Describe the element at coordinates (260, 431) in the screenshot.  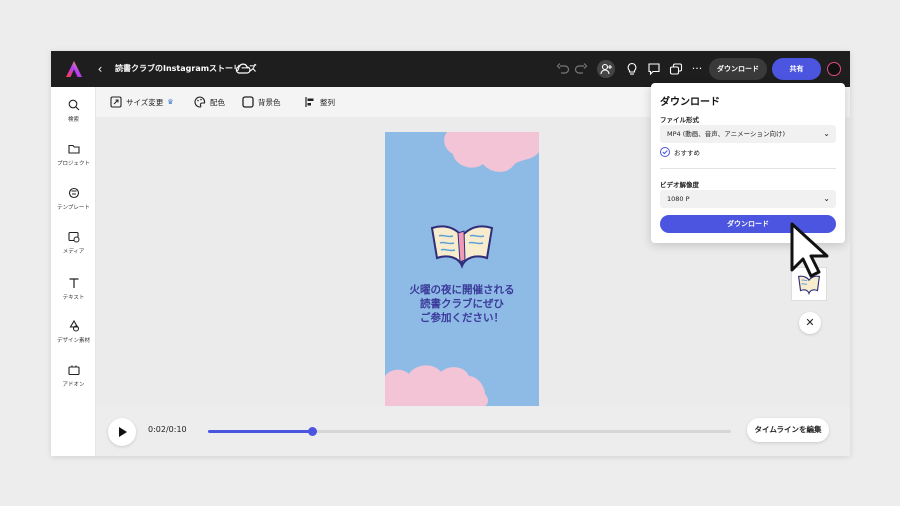
I see `timeline-progress-fill` at that location.